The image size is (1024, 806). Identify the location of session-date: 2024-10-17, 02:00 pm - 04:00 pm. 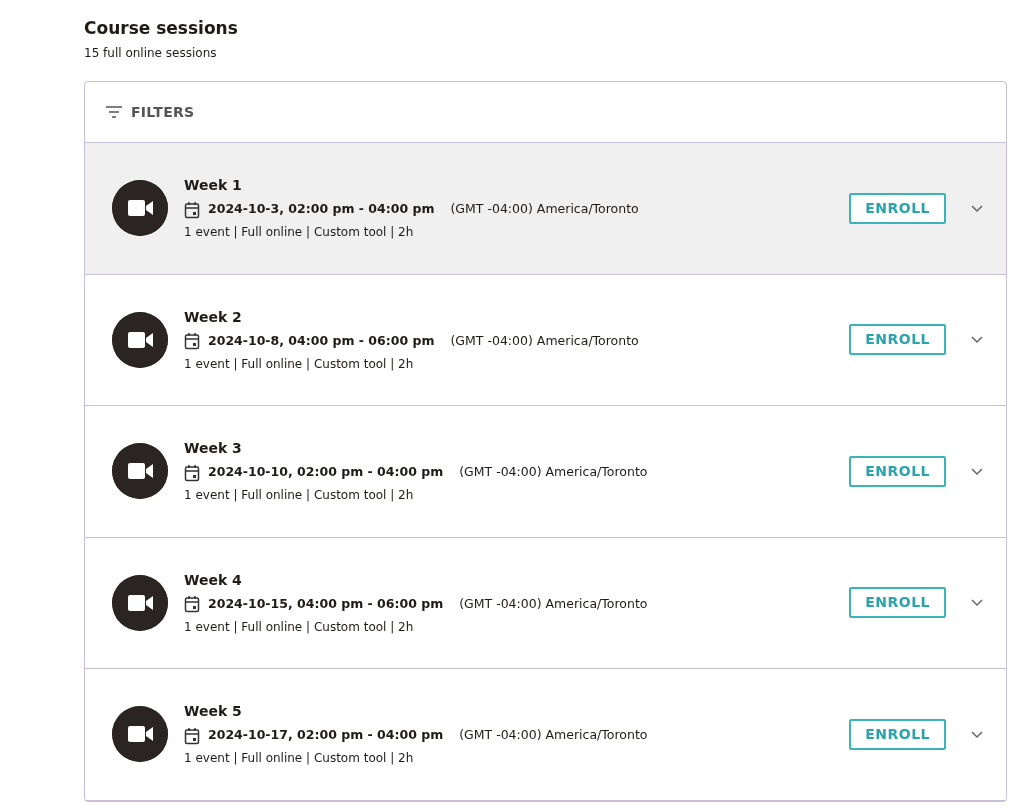
(326, 735).